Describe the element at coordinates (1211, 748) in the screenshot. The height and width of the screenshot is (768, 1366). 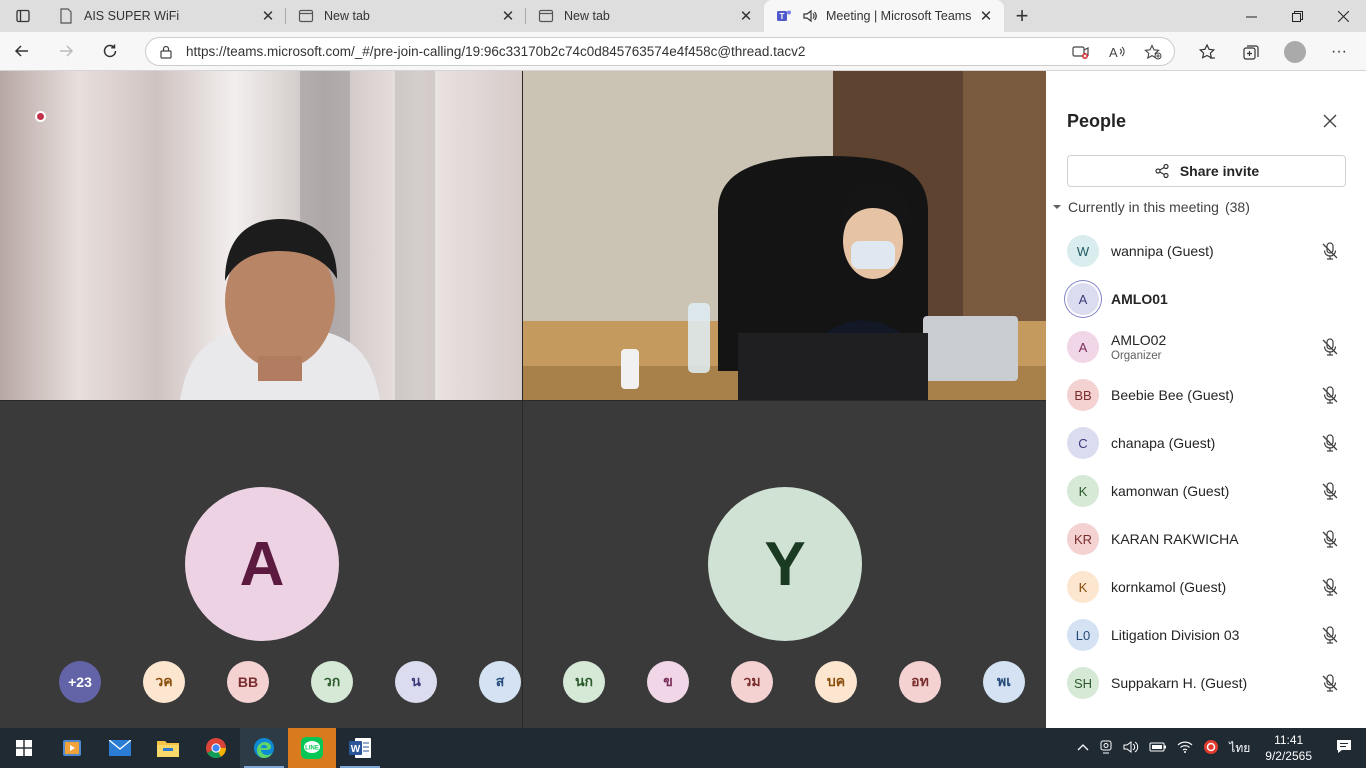
I see `tray-app-button` at that location.